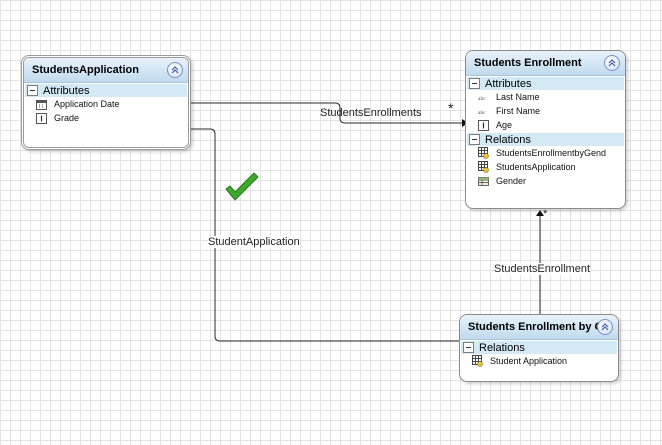 This screenshot has height=445, width=662. I want to click on attribute-row: Application Date, so click(106, 104).